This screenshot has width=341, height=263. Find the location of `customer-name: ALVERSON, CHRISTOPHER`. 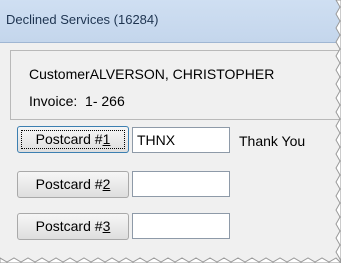

customer-name: ALVERSON, CHRISTOPHER is located at coordinates (182, 74).